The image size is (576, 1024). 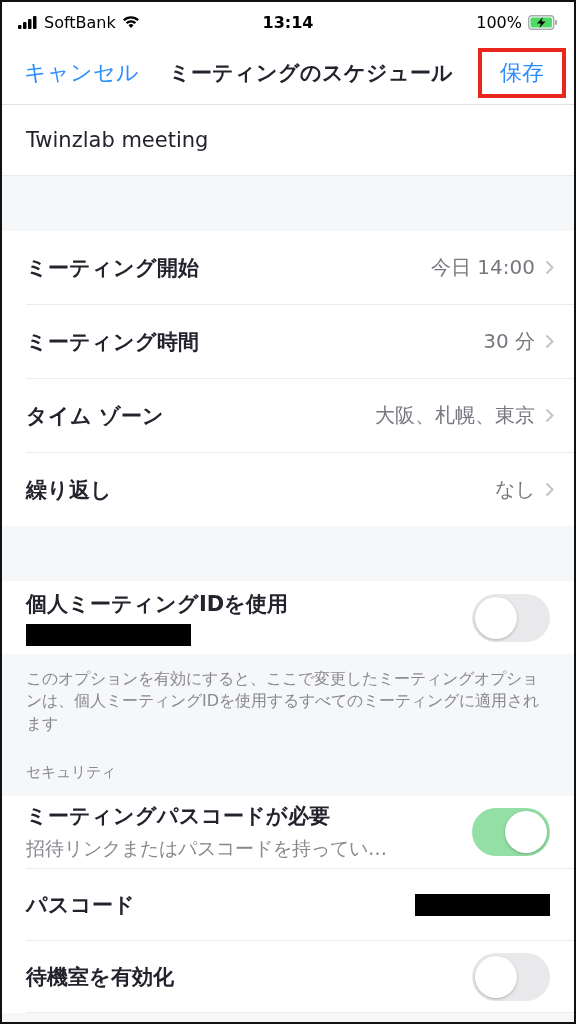 I want to click on topic-field: Twinzlab meeting, so click(x=288, y=140).